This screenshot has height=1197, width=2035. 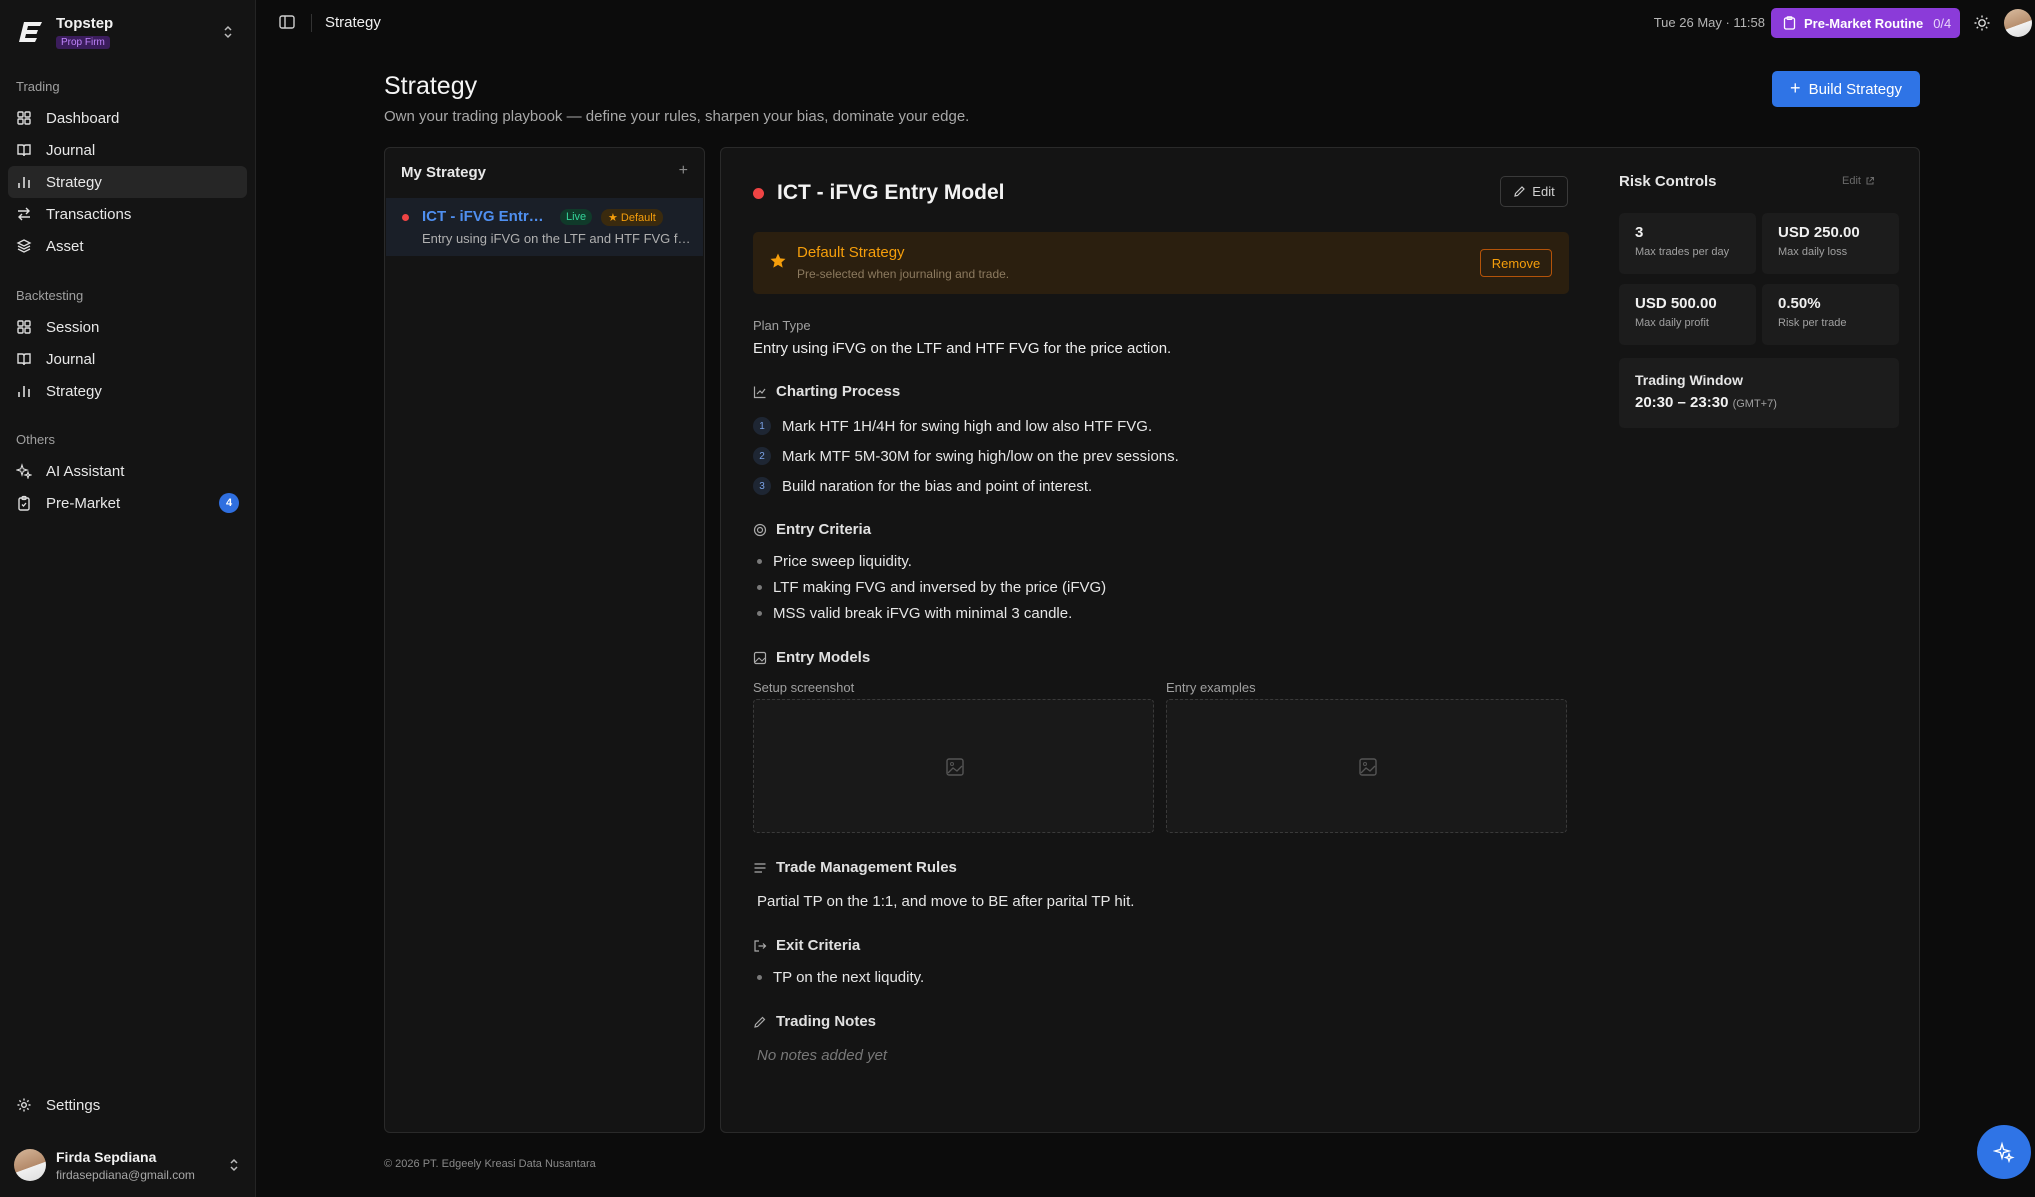 What do you see at coordinates (129, 1165) in the screenshot?
I see `user-menu: Firda Sepdiana firdasepdiana@gmail.com` at bounding box center [129, 1165].